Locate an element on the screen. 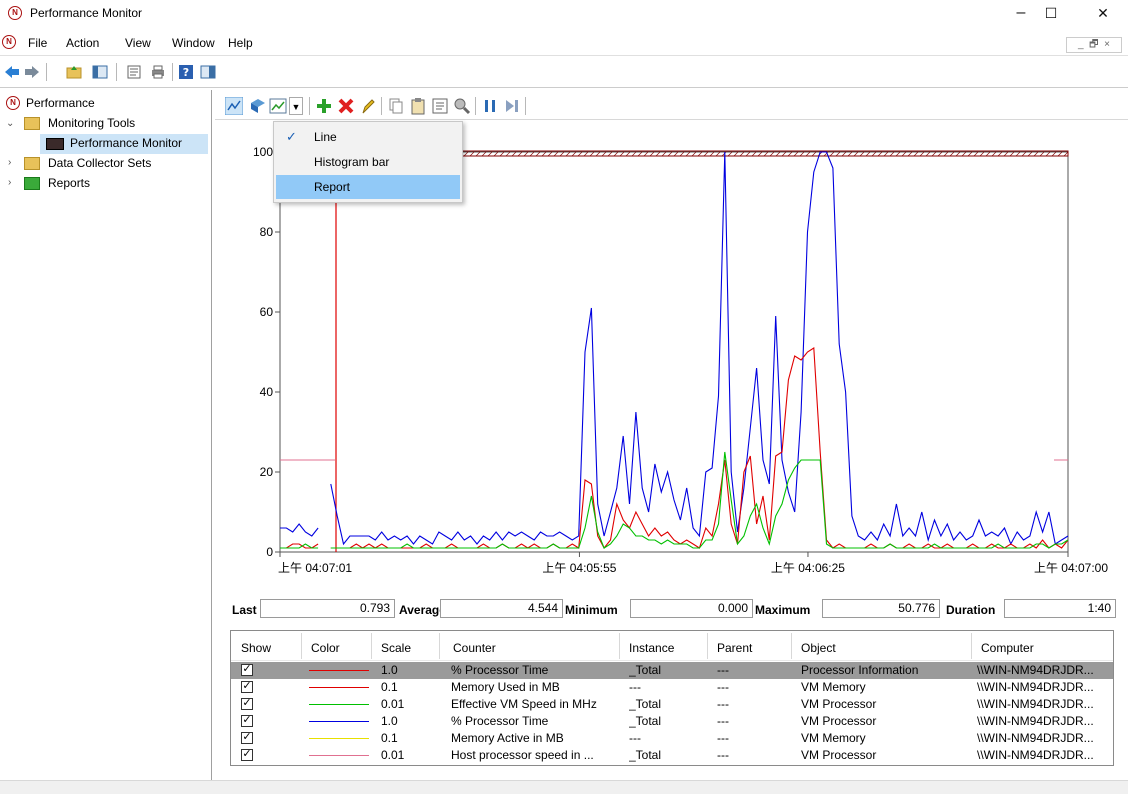 The width and height of the screenshot is (1128, 794). menu-item-report: Report is located at coordinates (368, 187).